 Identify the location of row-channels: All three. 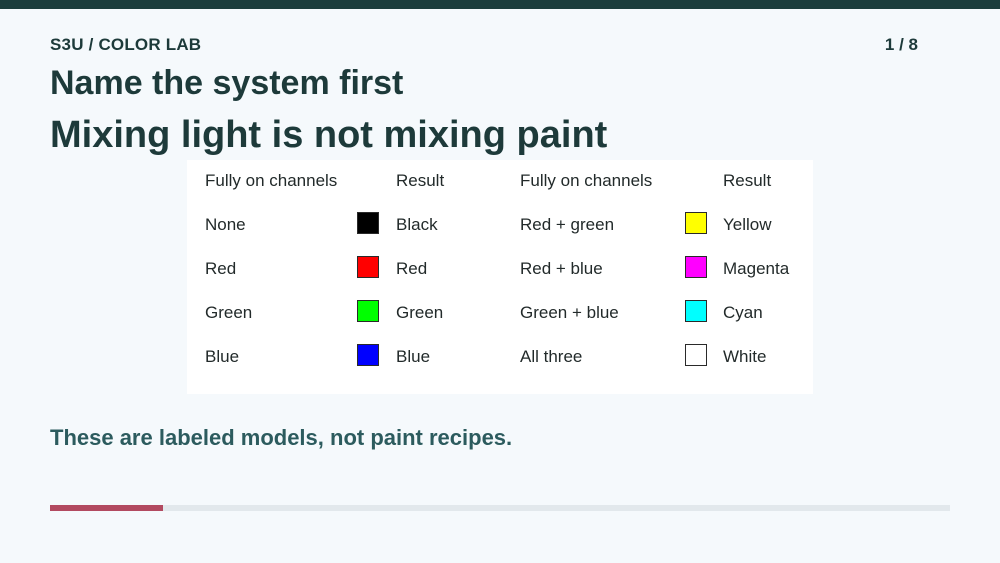
(551, 356).